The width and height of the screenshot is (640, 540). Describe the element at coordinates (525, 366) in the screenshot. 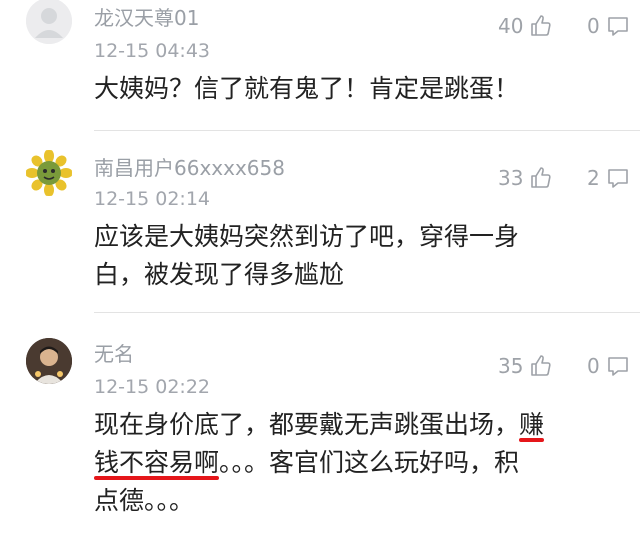

I see `like-button: 35` at that location.